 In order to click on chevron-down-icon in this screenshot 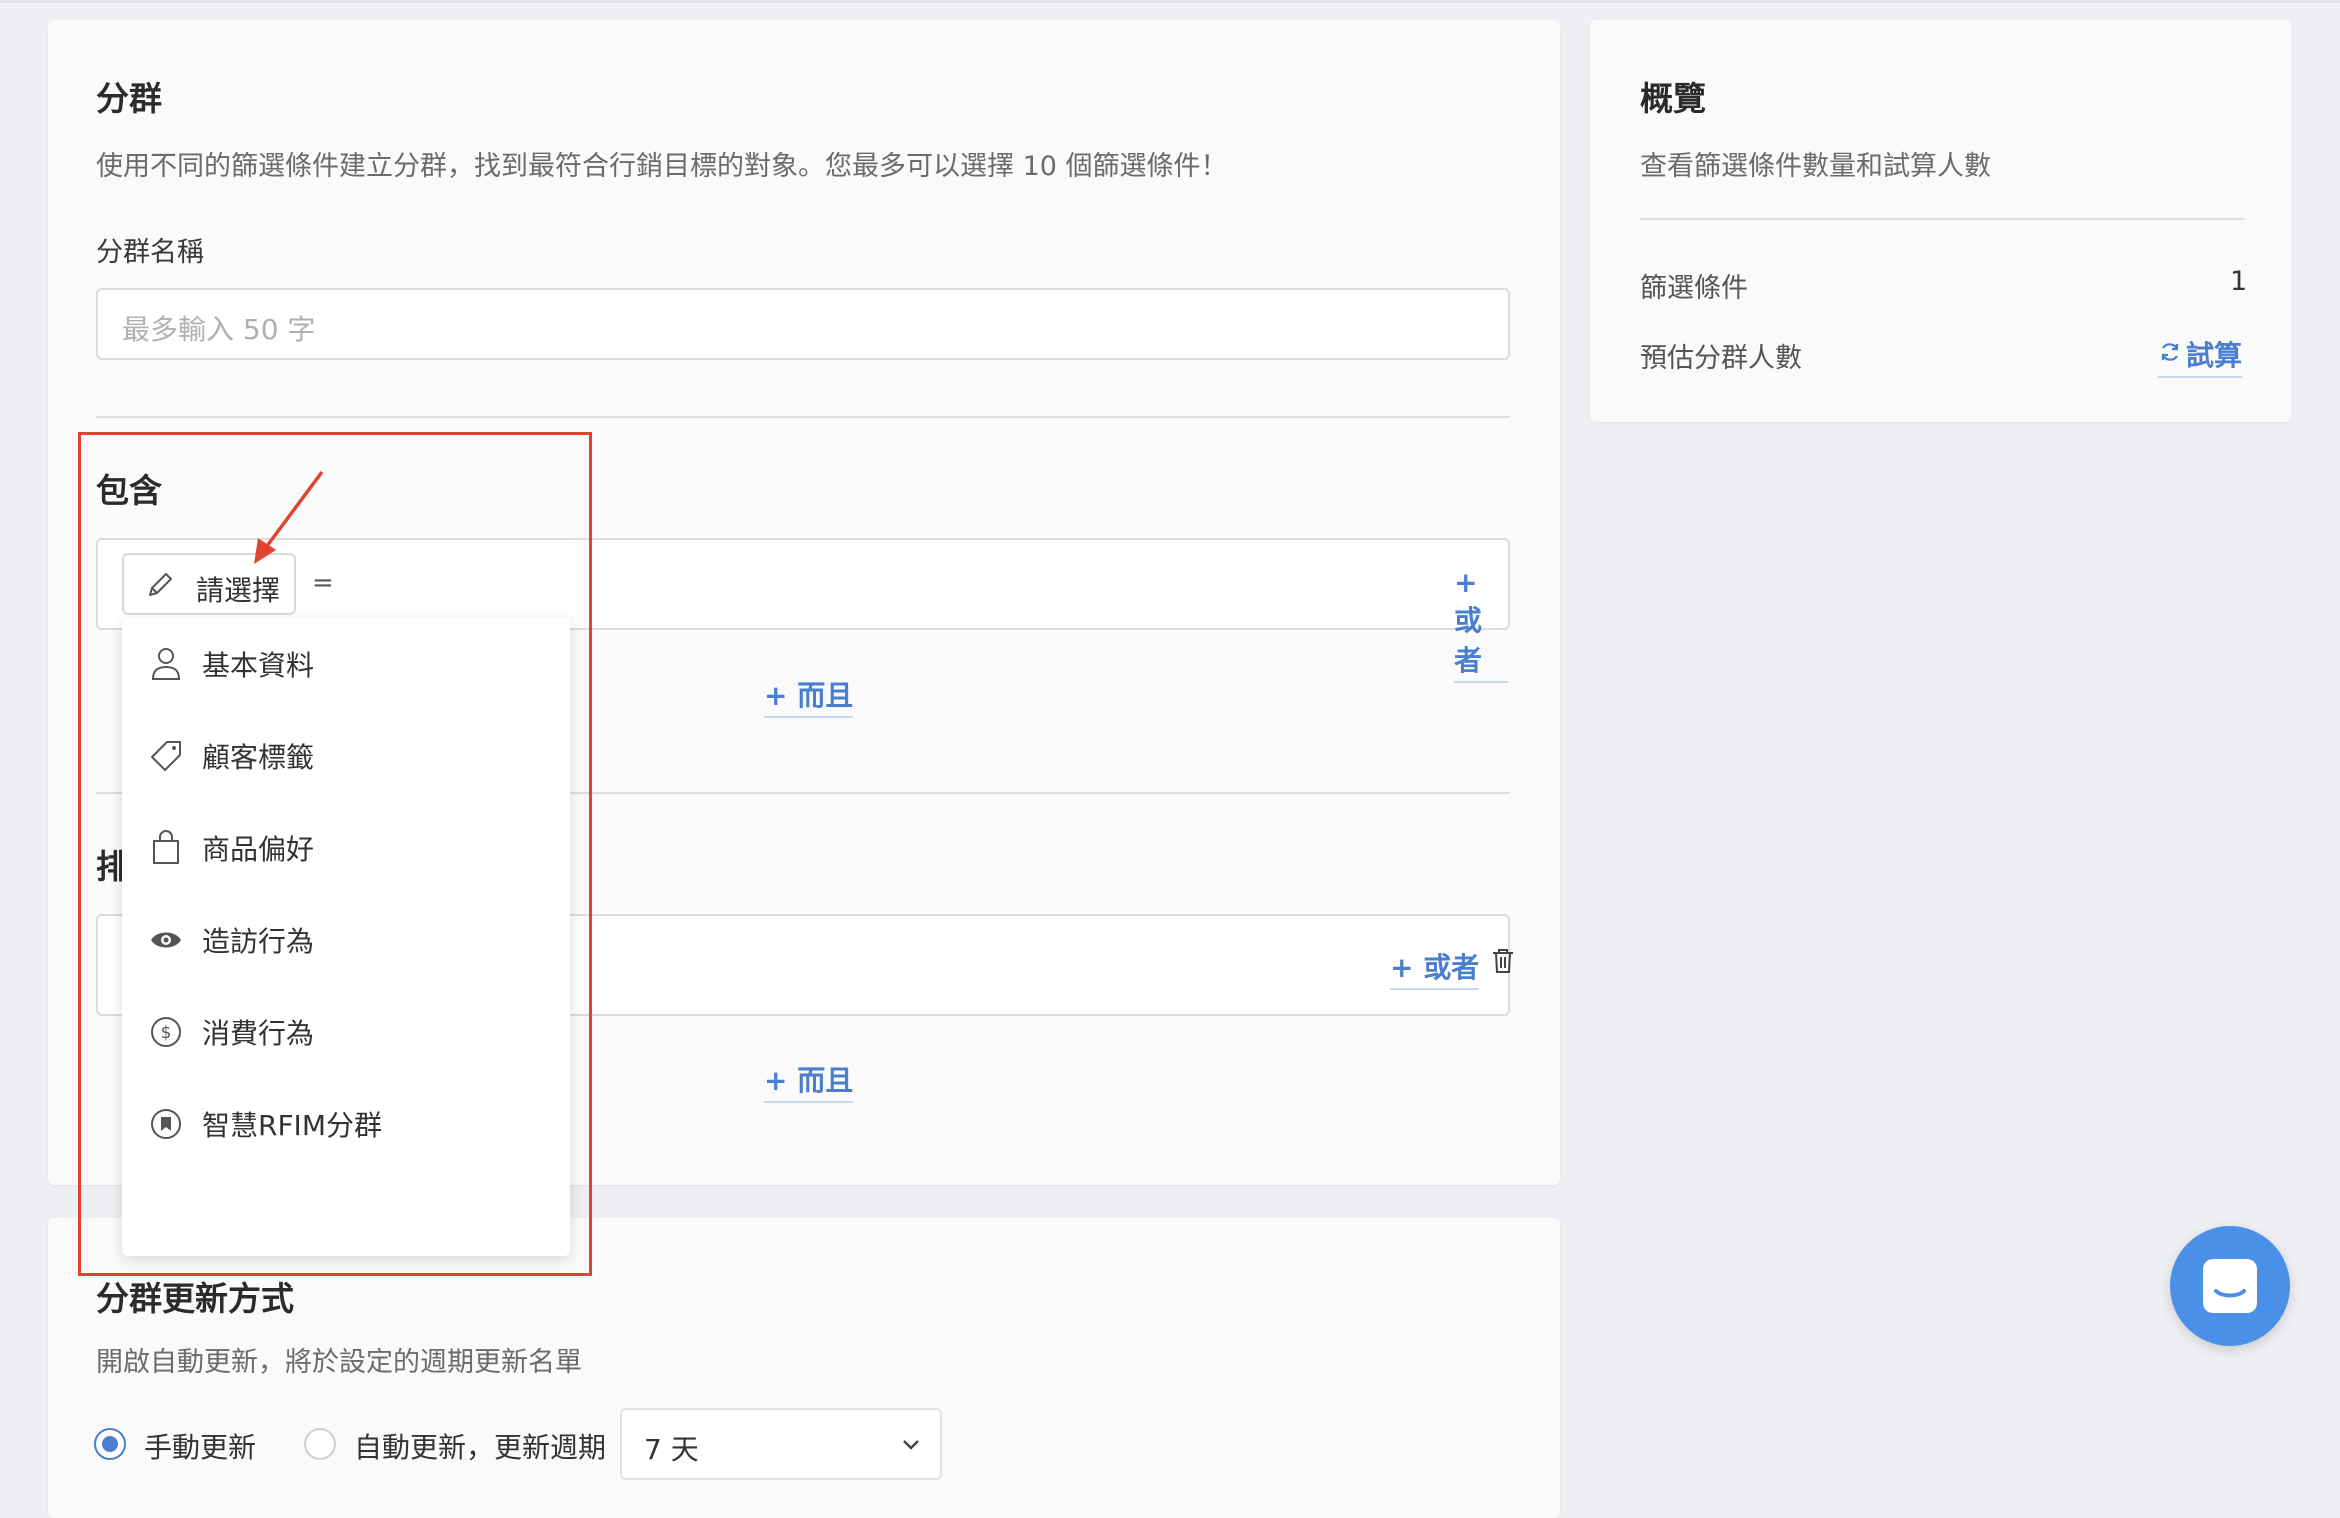, I will do `click(911, 1447)`.